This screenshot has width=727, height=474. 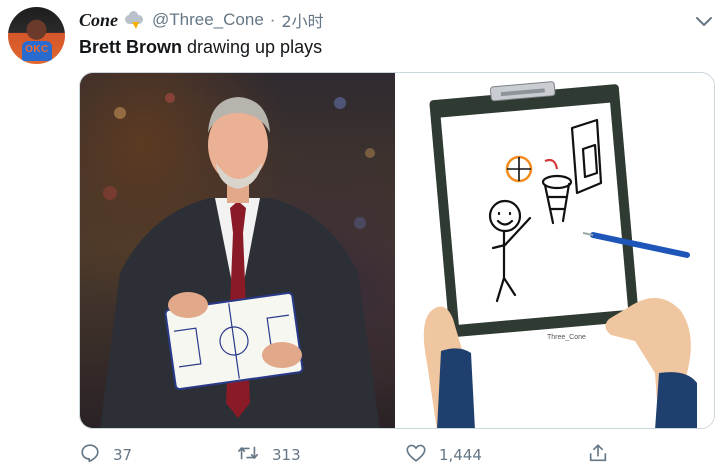 I want to click on chevron-down-icon, so click(x=704, y=21).